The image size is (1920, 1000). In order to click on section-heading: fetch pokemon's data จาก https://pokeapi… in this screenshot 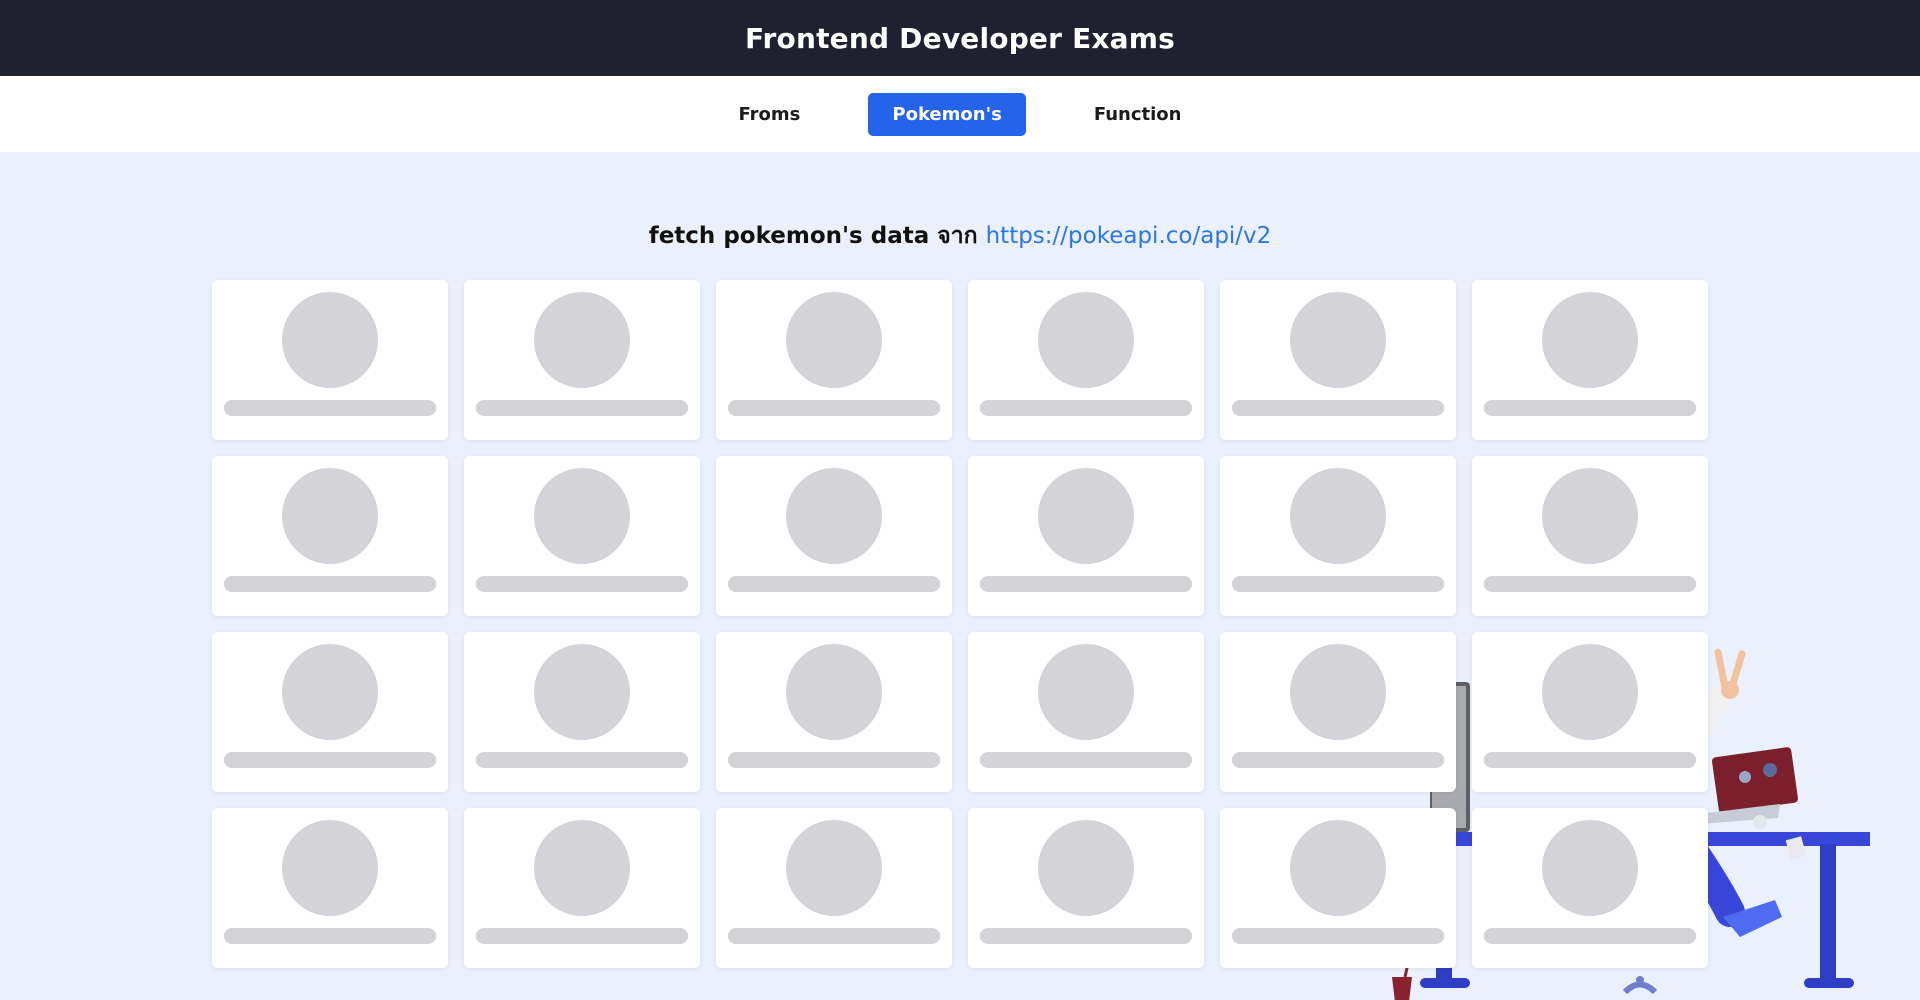, I will do `click(960, 236)`.